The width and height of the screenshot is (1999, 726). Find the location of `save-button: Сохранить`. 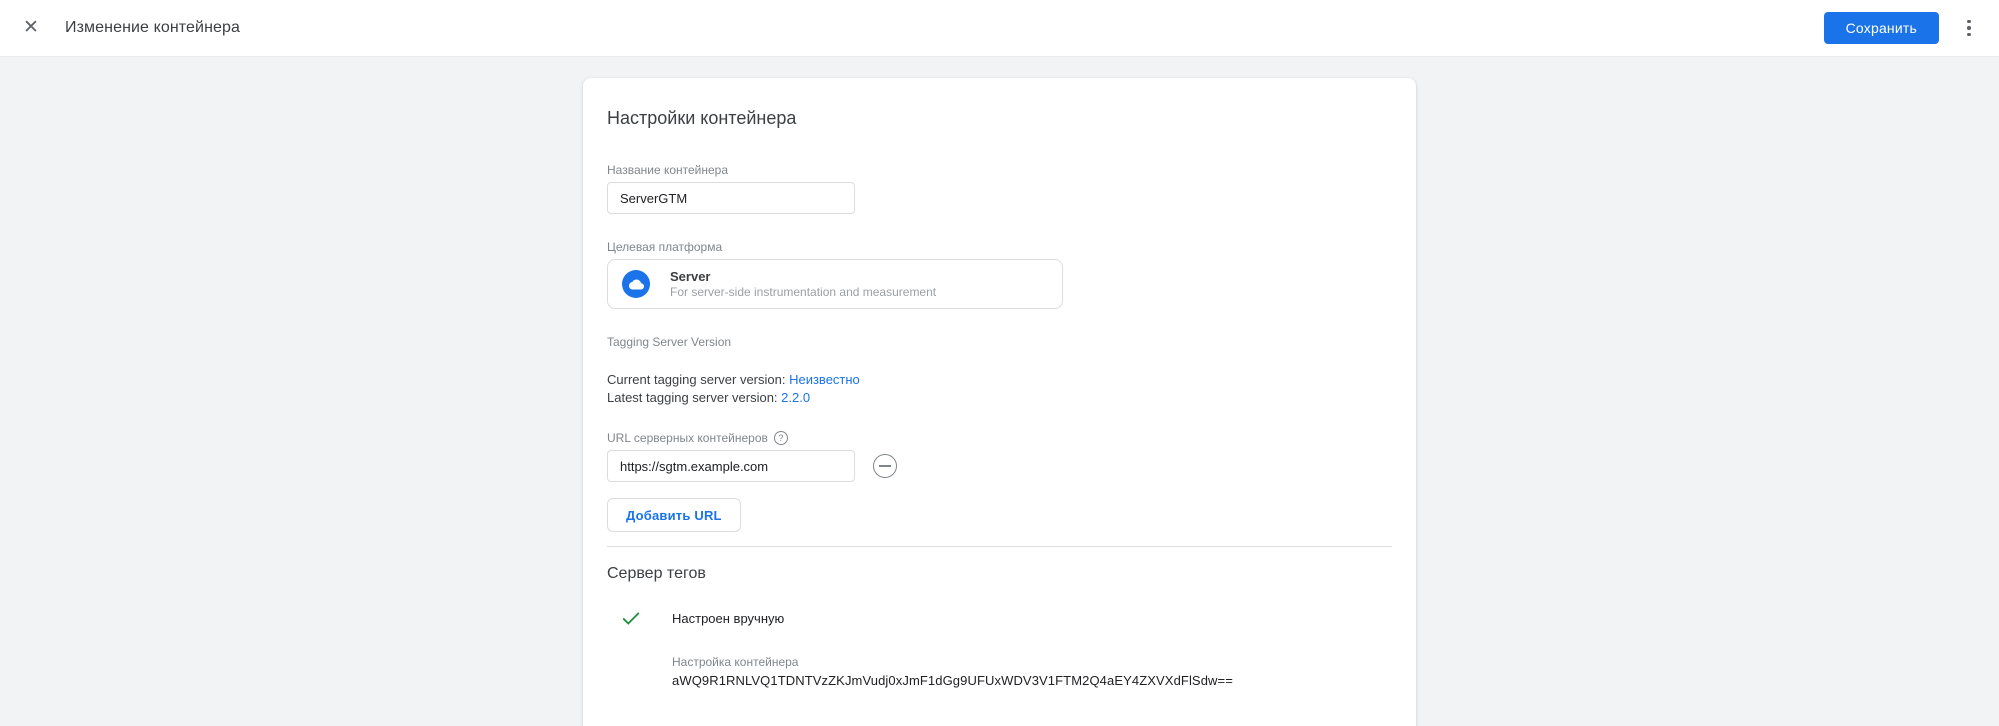

save-button: Сохранить is located at coordinates (1881, 28).